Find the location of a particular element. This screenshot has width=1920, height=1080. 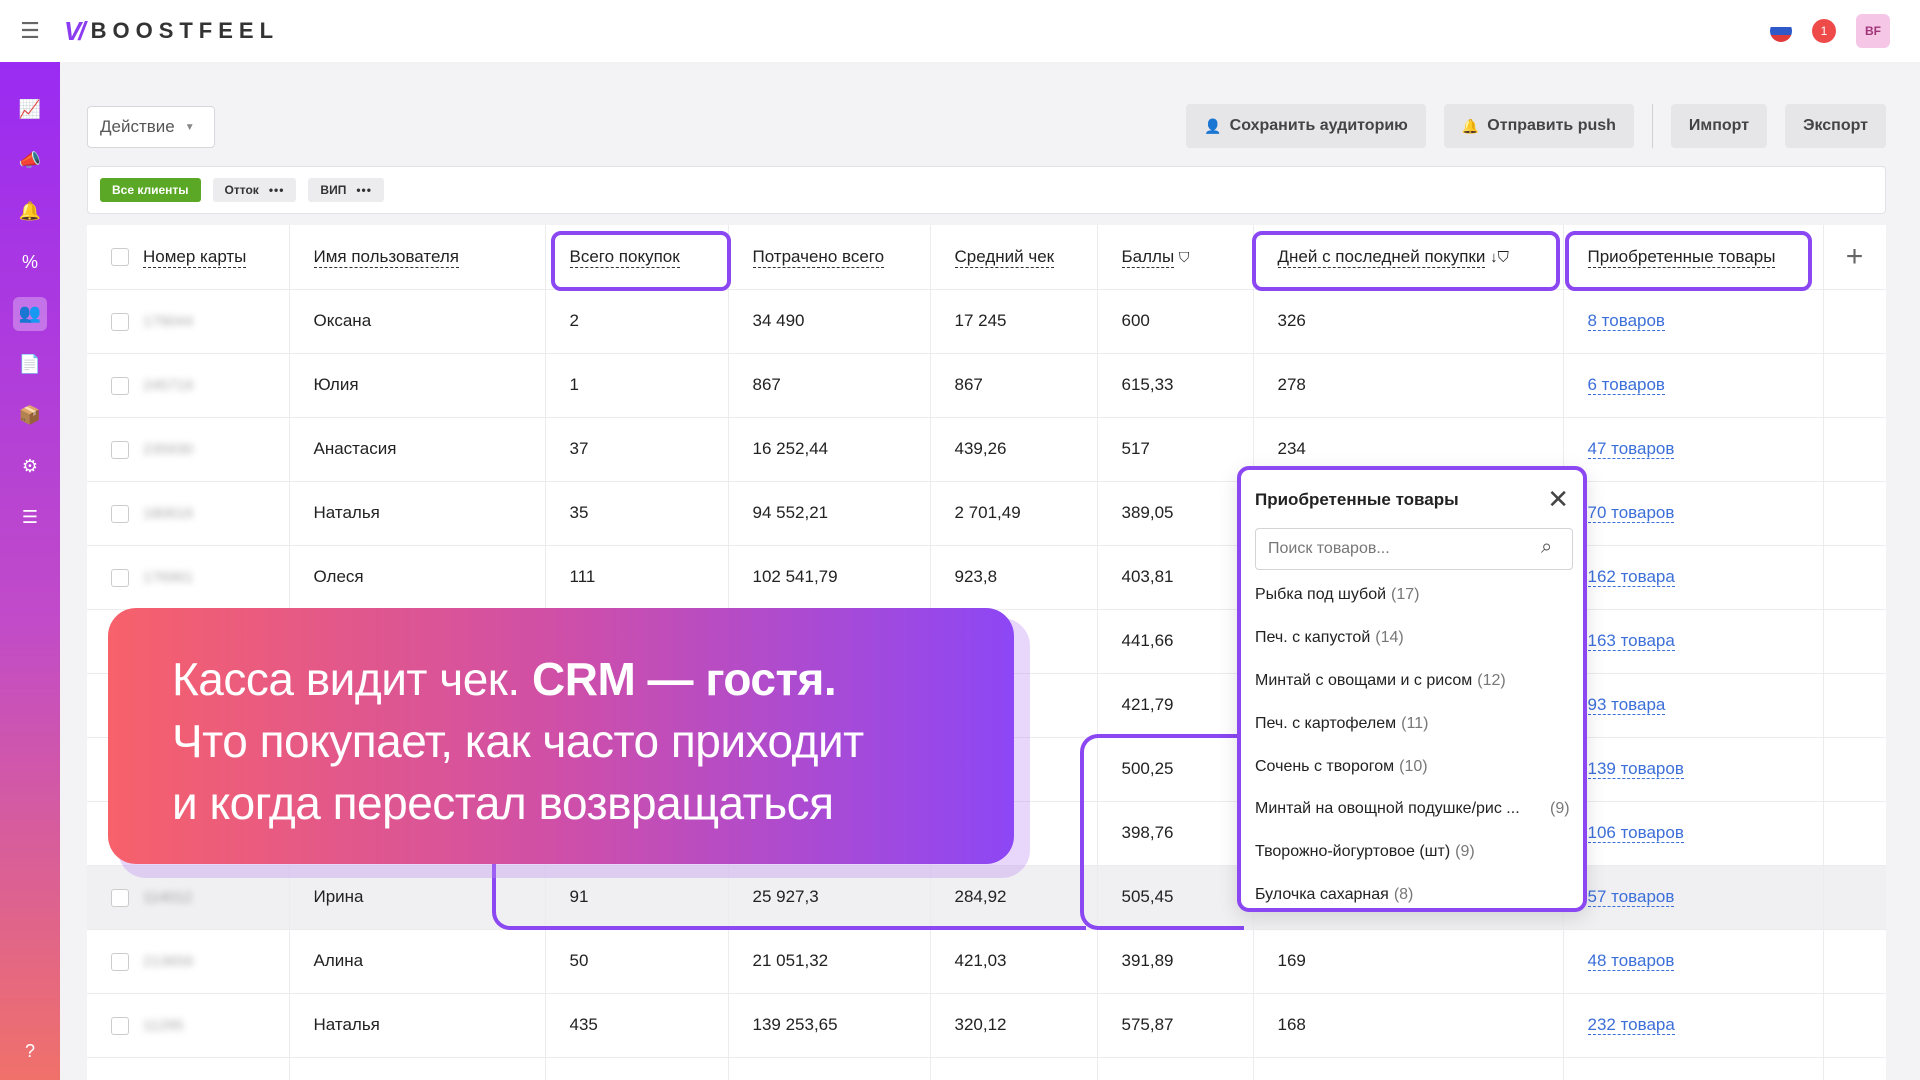

sidebar-item-0: 📈 is located at coordinates (30, 109).